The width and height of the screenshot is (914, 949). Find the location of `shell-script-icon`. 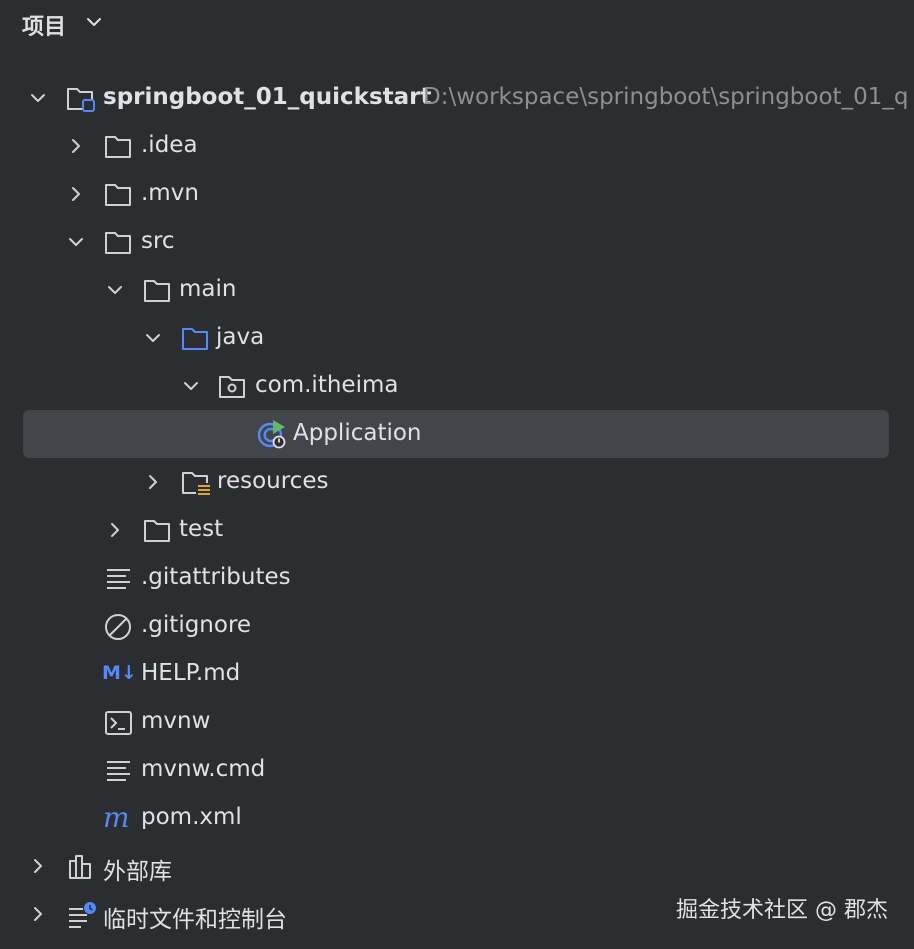

shell-script-icon is located at coordinates (118, 722).